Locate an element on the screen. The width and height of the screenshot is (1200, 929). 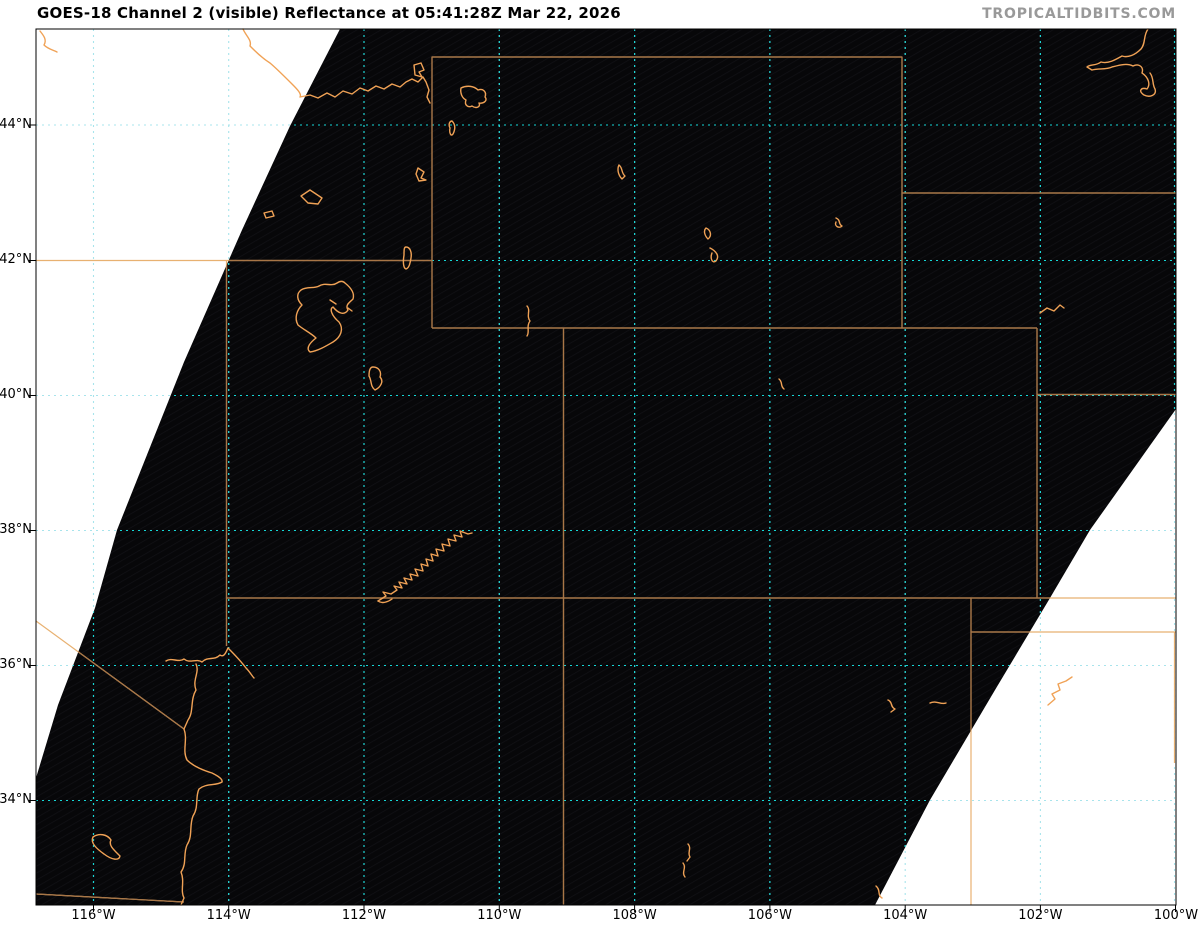
x-tick-label-112w: 112°W is located at coordinates (364, 915).